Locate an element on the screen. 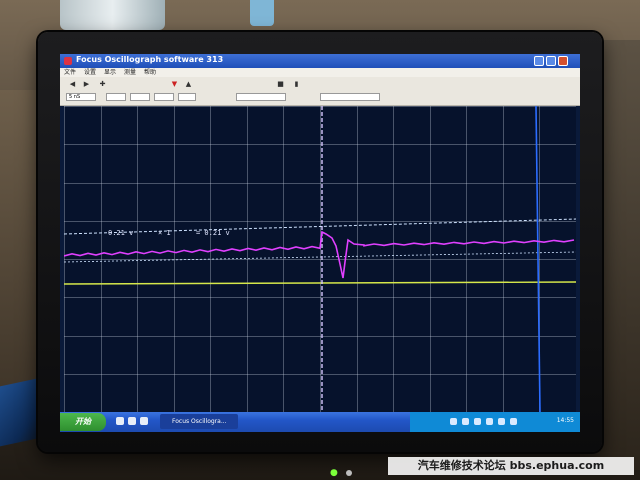 The width and height of the screenshot is (640, 480). quicklaunch-ie-icon is located at coordinates (120, 421).